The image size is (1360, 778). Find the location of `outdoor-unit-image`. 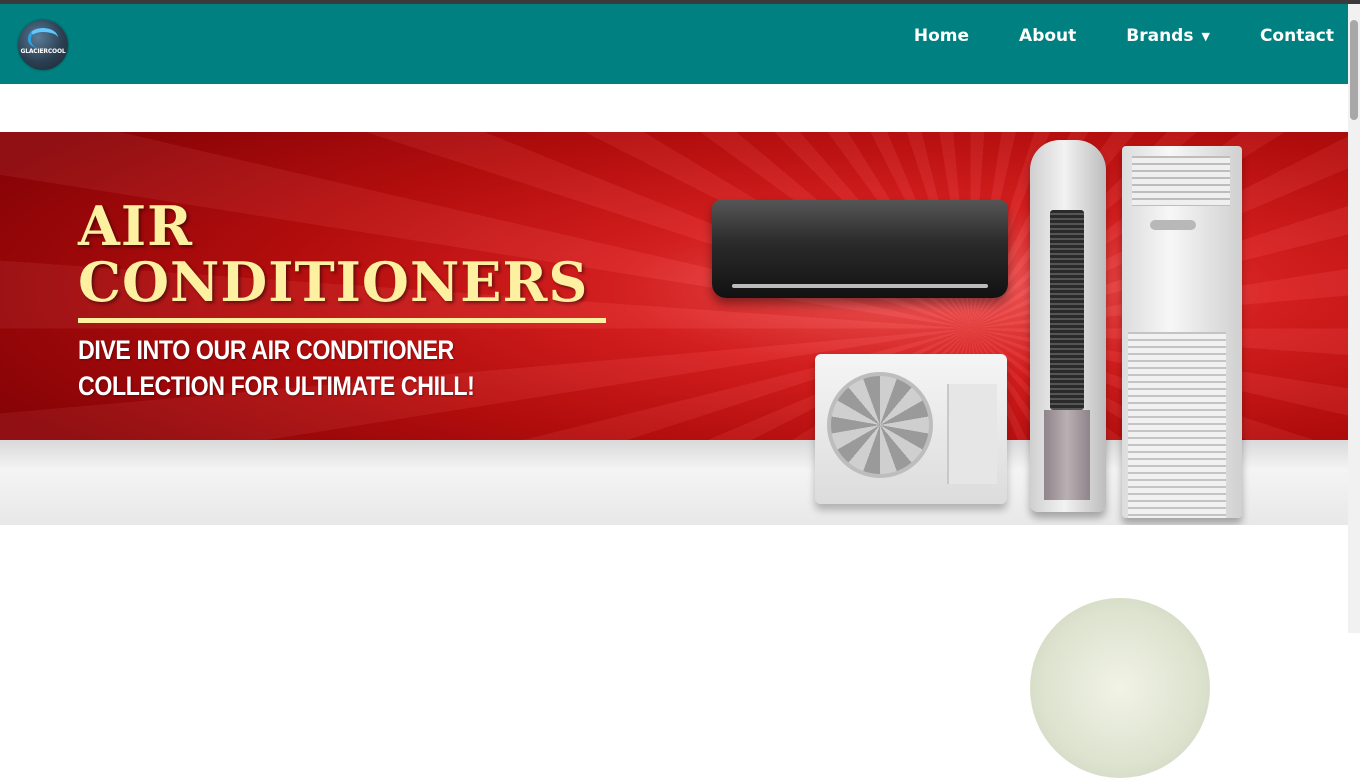

outdoor-unit-image is located at coordinates (911, 429).